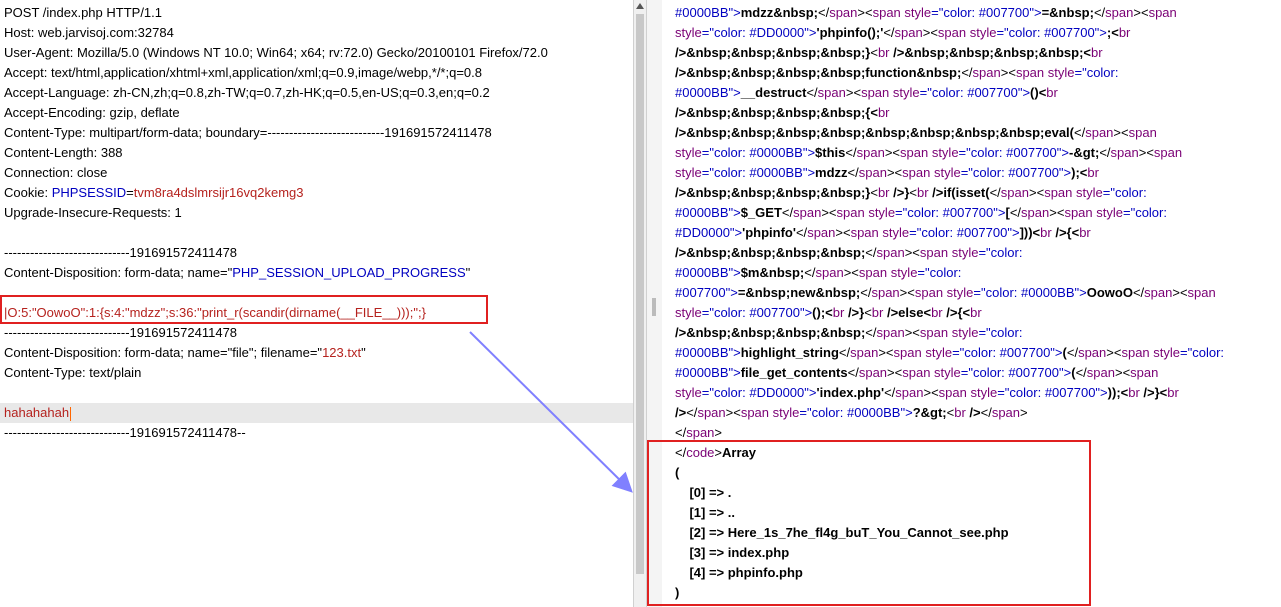 This screenshot has width=1281, height=607. I want to click on punct: <, so click(913, 192).